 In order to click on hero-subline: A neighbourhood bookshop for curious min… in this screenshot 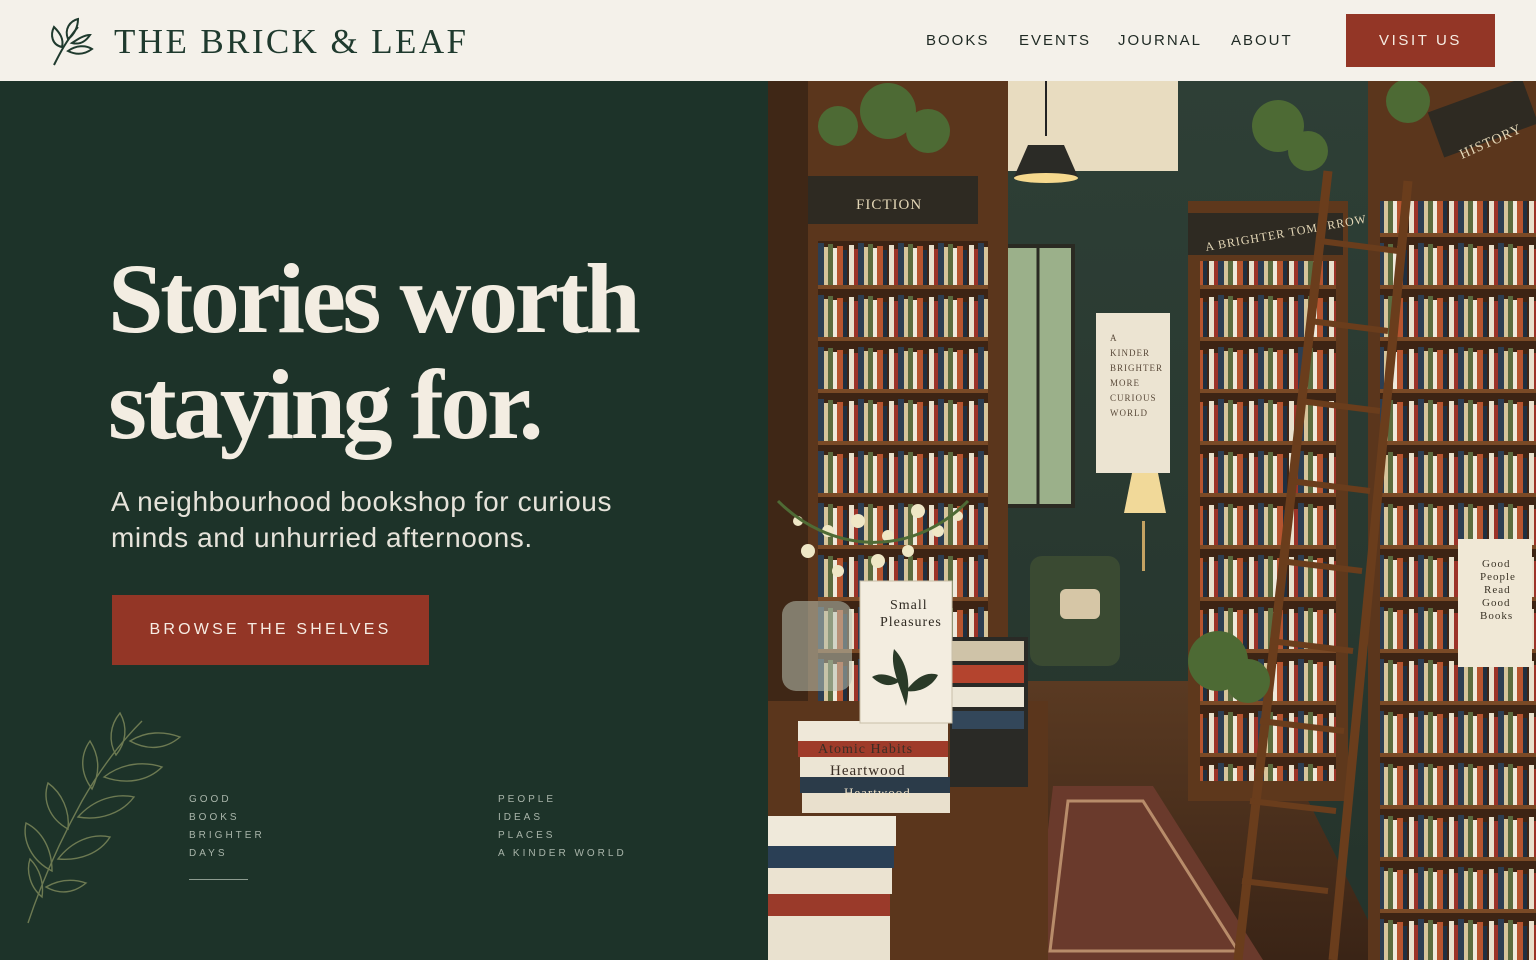, I will do `click(362, 519)`.